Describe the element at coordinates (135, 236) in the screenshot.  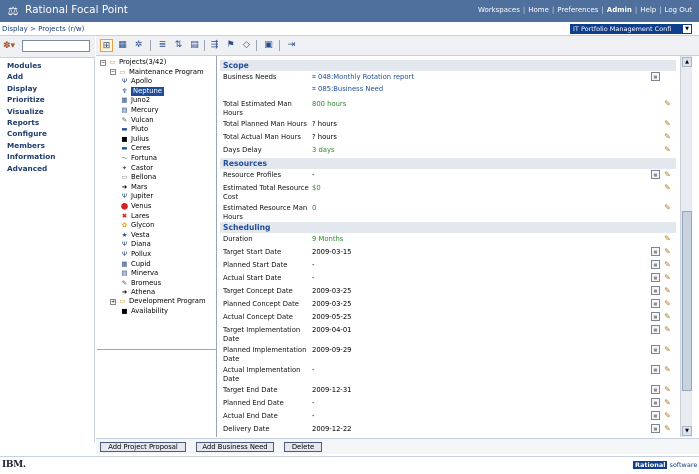
I see `tree-item: ★ Vesta` at that location.